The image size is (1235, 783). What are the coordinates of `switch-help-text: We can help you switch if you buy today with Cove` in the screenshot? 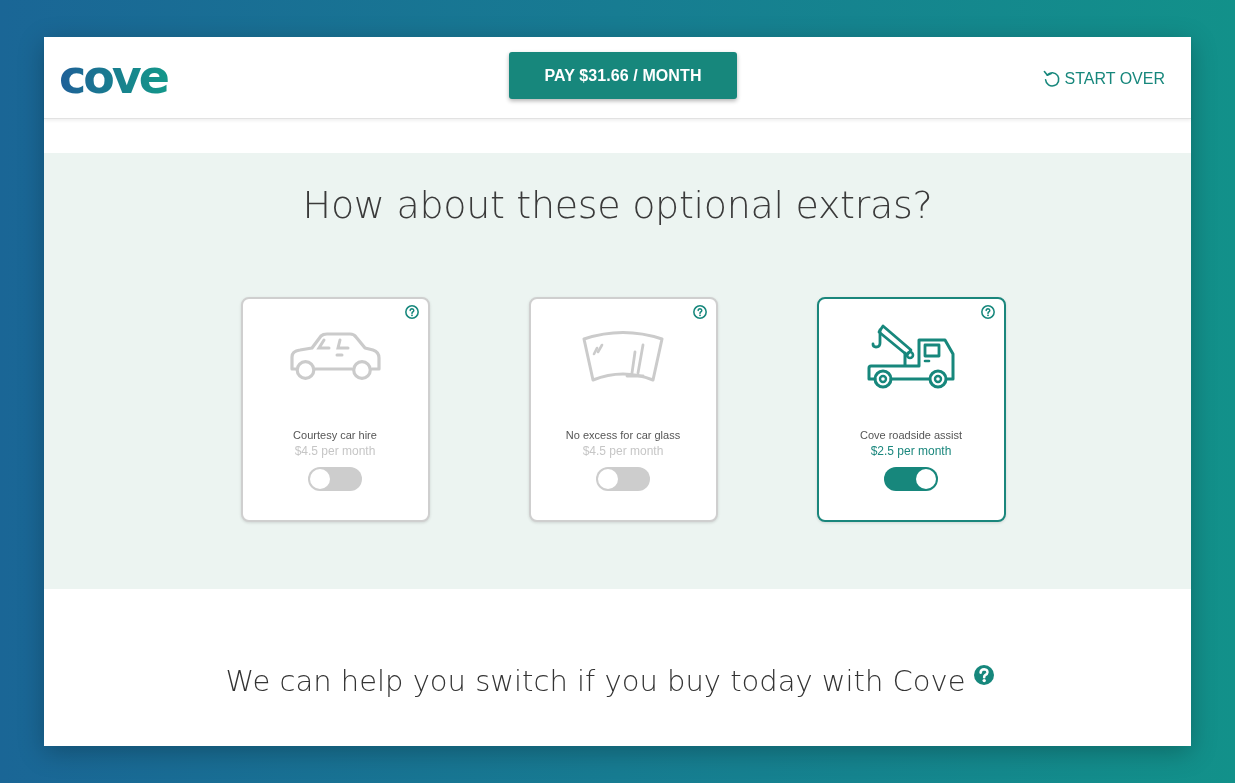 It's located at (595, 681).